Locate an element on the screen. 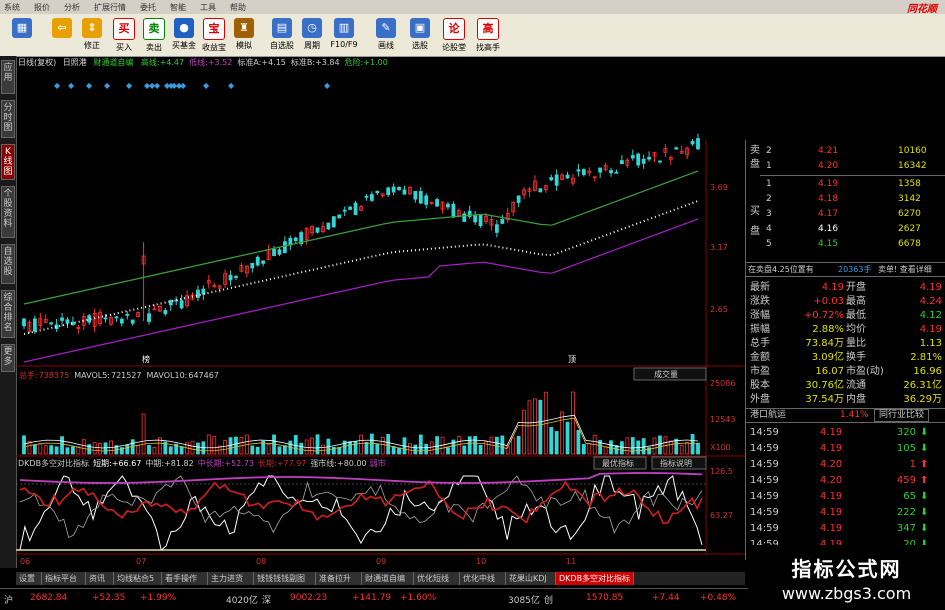 The height and width of the screenshot is (610, 945). toolbar-label: 画线 is located at coordinates (386, 45).